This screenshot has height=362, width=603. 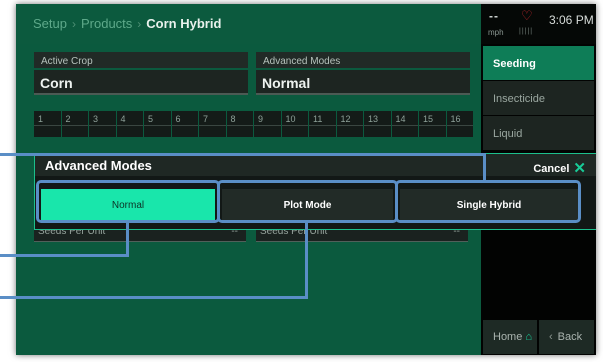 I want to click on row-cell: 7, so click(x=212, y=124).